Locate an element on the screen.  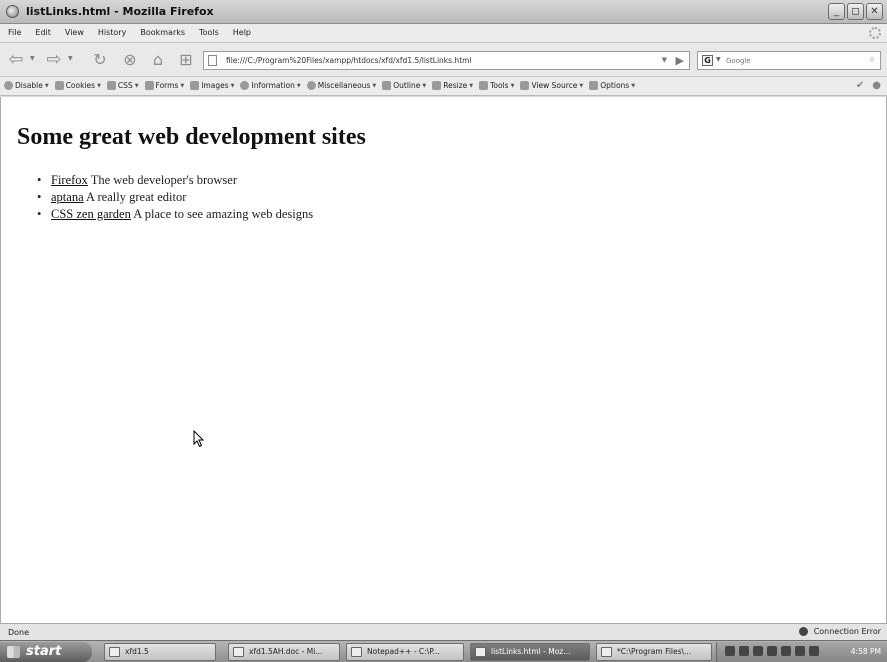
devbar-miscellaneous: Miscellaneous ▼ is located at coordinates (341, 85).